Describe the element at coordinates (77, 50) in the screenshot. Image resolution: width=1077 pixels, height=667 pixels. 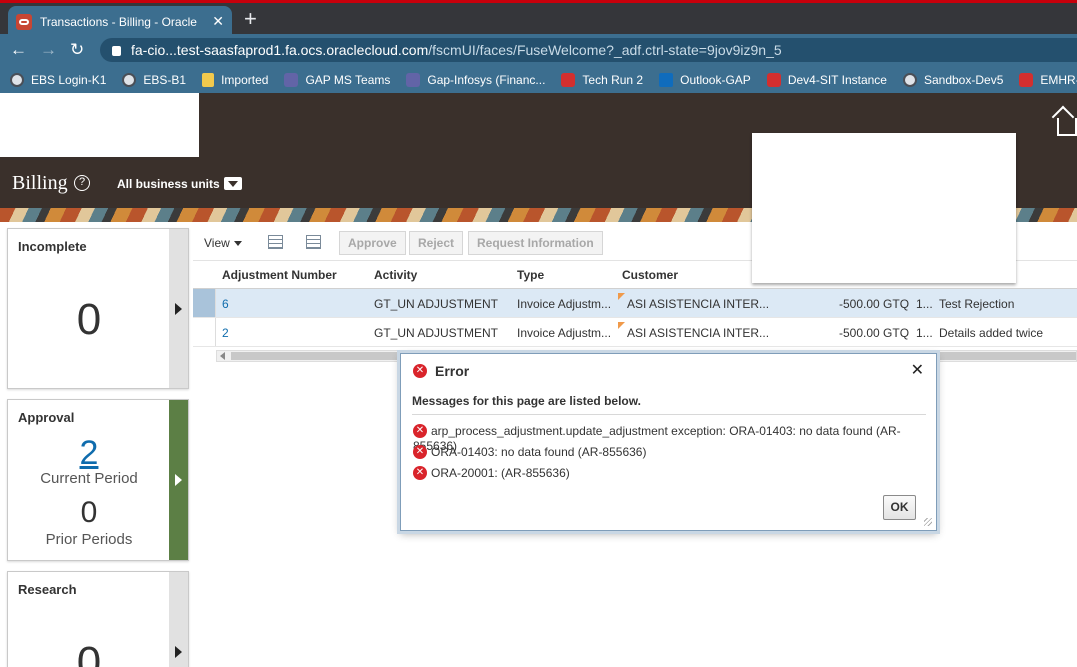
I see `reload-icon: ↻` at that location.